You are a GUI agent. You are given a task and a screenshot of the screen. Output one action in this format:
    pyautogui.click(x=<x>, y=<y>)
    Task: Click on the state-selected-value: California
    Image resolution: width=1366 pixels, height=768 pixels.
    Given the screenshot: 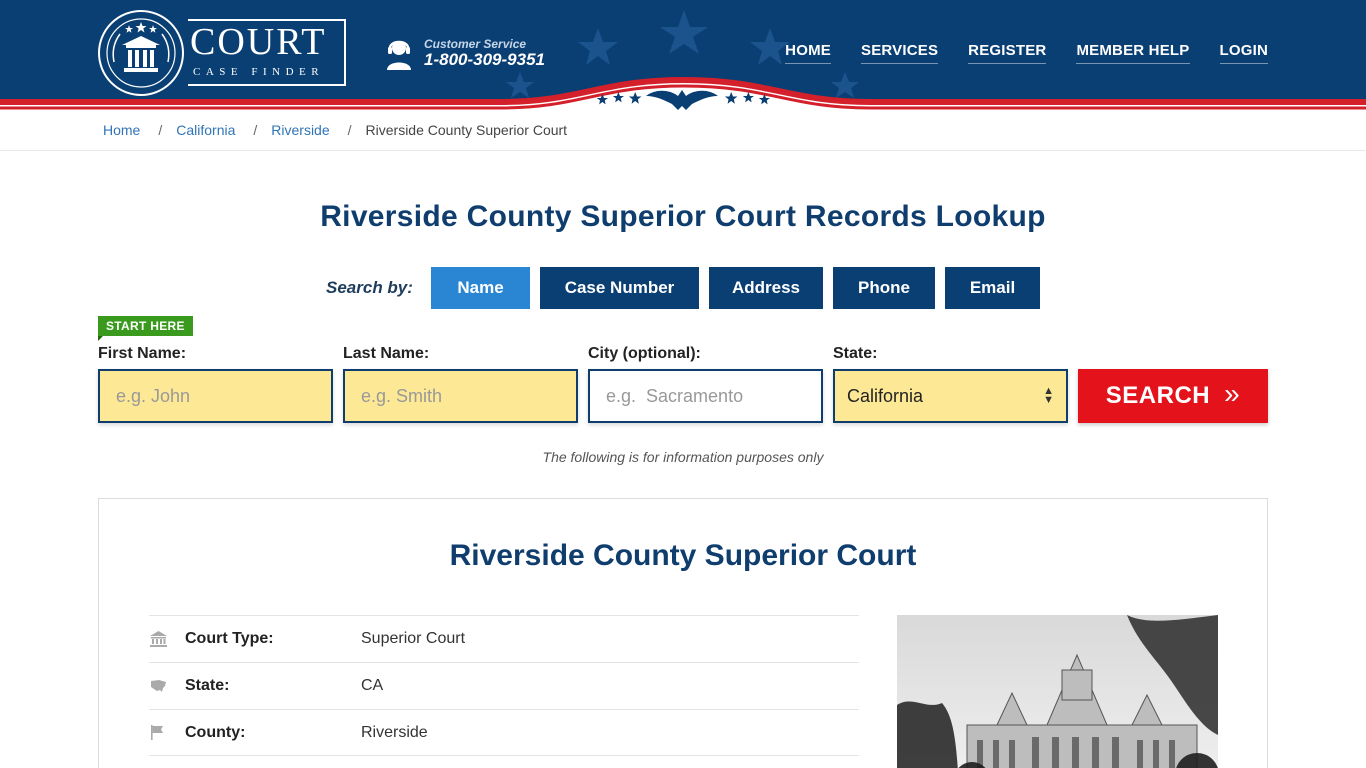 What is the action you would take?
    pyautogui.click(x=885, y=395)
    